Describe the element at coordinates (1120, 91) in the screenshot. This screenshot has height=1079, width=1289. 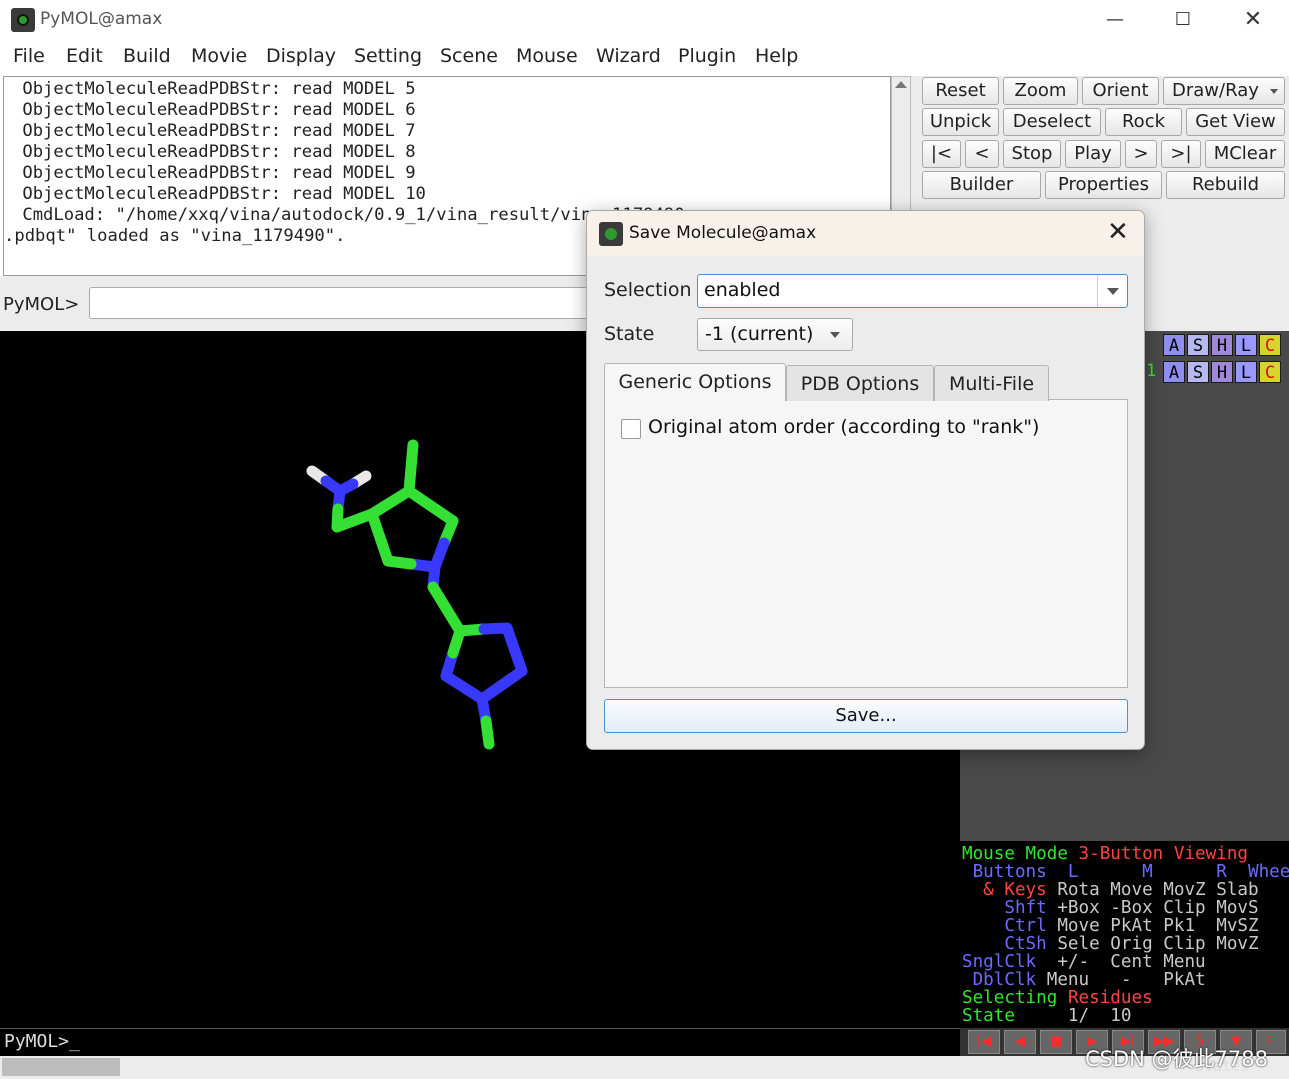
I see `orient-button: Orient` at that location.